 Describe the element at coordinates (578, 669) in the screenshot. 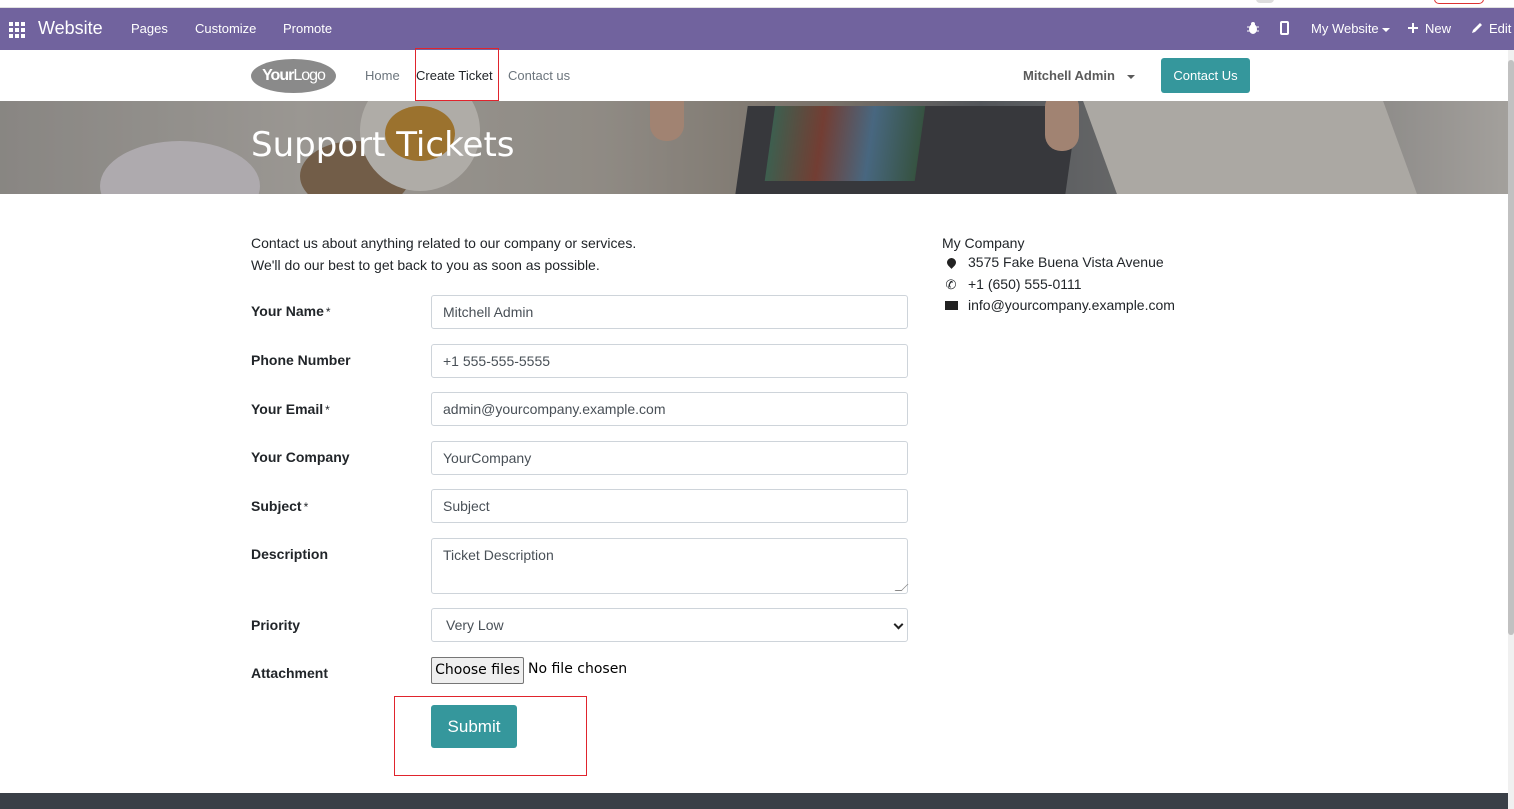

I see `no-file-text: No file chosen` at that location.